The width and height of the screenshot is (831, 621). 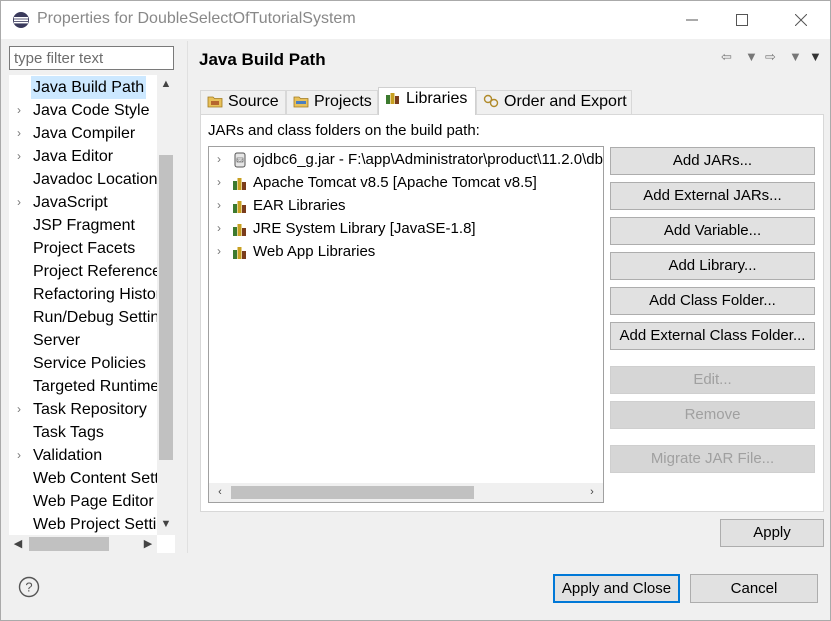 I want to click on help-icon: ?, so click(x=29, y=587).